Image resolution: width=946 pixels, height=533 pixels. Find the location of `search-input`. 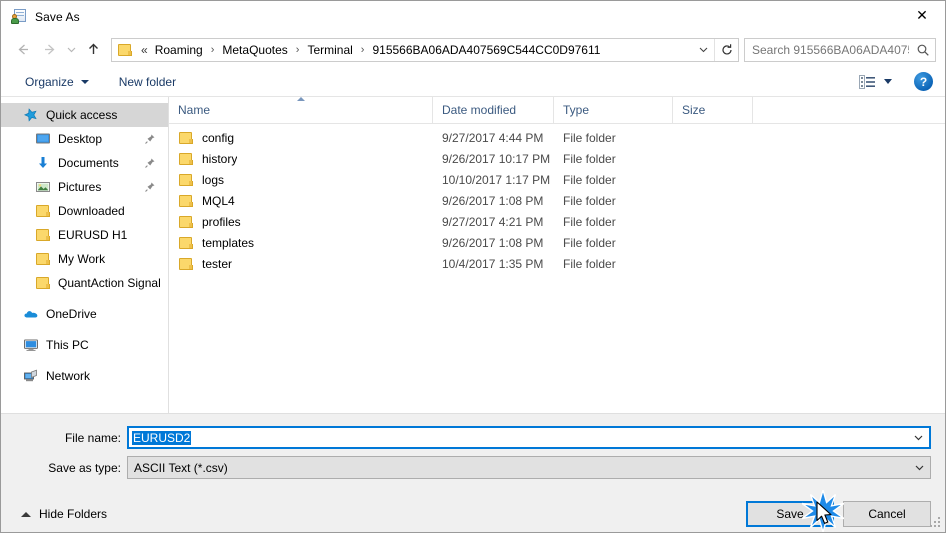

search-input is located at coordinates (828, 49).